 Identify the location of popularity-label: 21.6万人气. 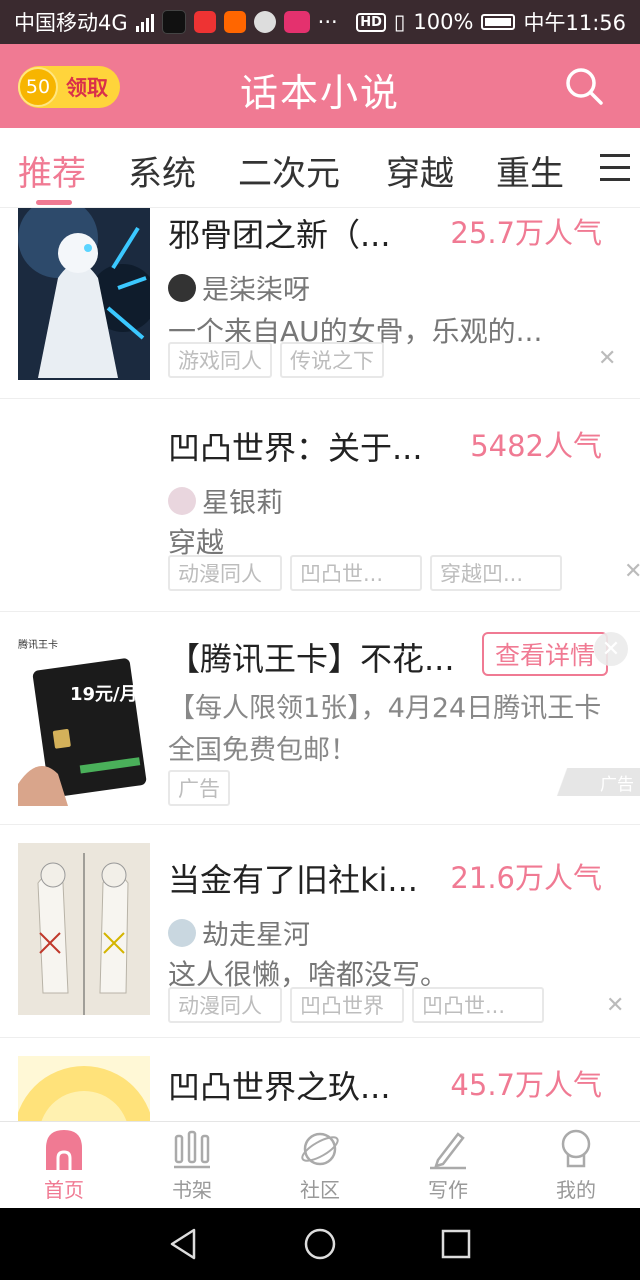
(526, 878).